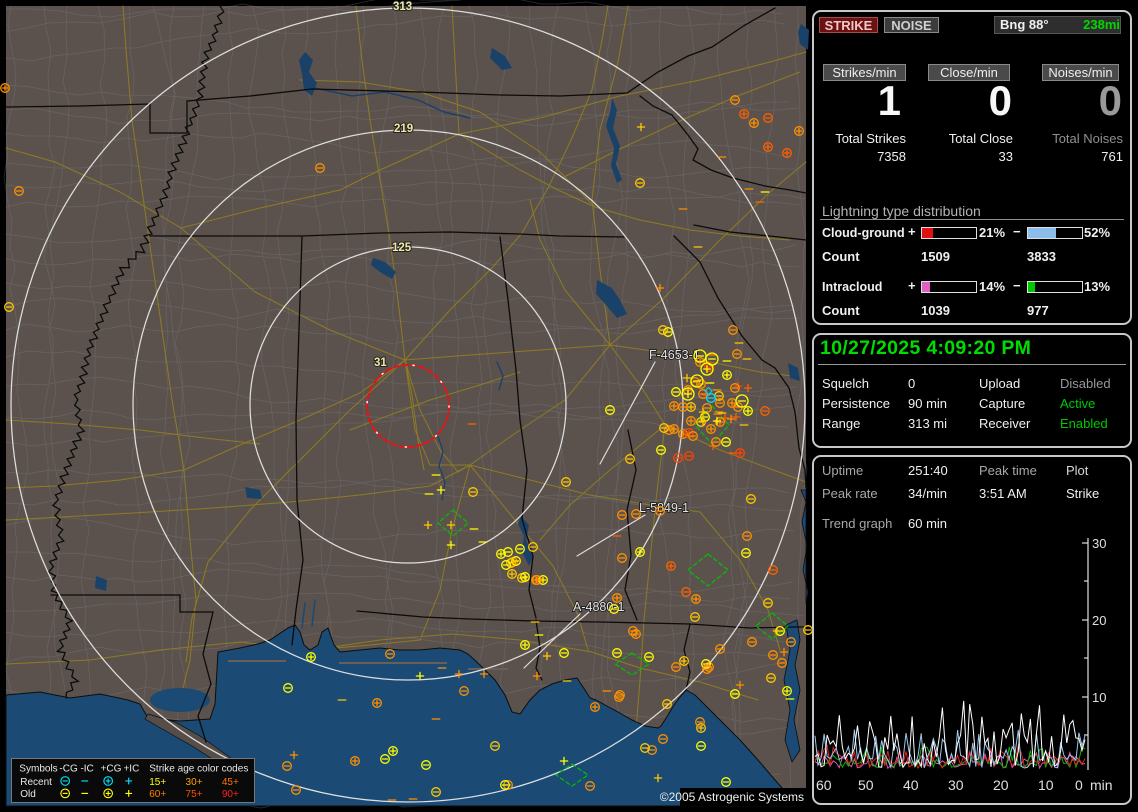  I want to click on svg-text: 45+, so click(230, 782).